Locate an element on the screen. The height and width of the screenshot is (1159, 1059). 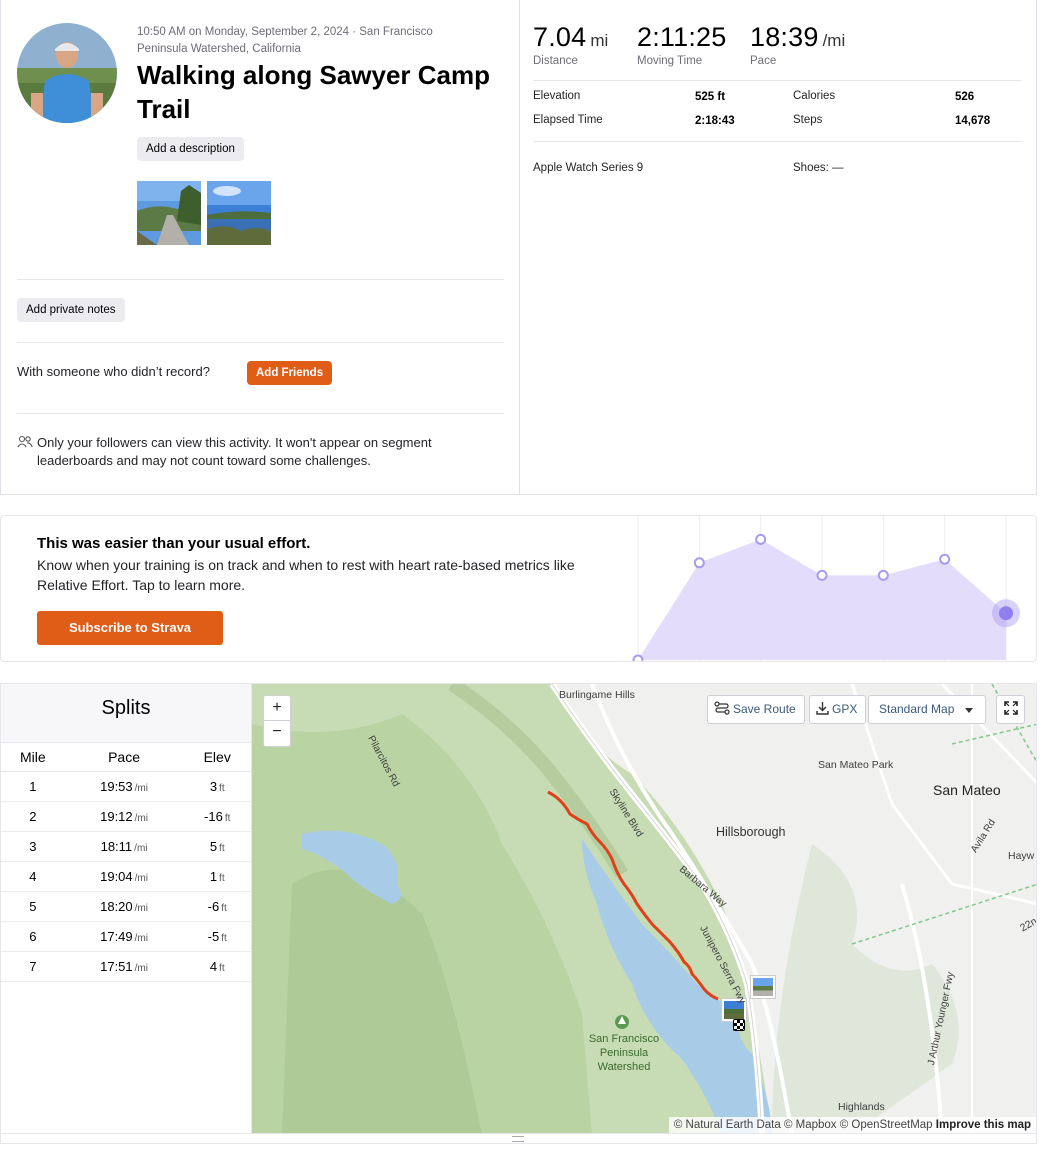
split-elev-value: 4 is located at coordinates (213, 966).